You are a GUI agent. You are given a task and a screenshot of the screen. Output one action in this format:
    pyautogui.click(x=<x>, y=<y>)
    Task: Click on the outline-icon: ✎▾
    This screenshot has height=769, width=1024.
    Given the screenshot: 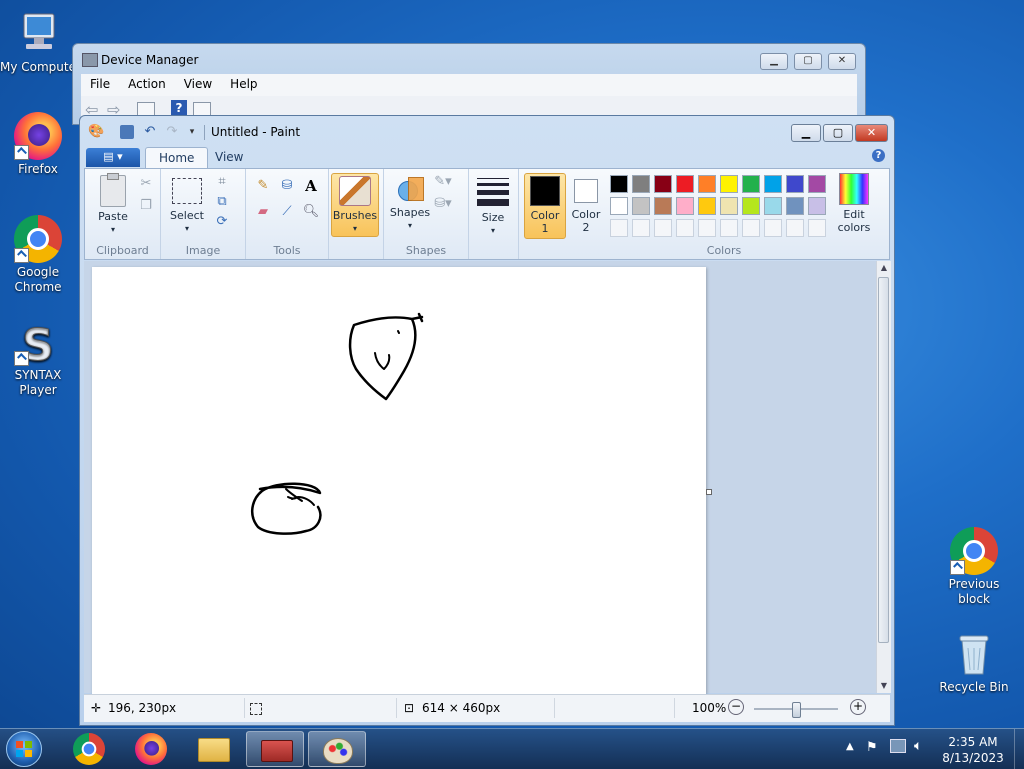 What is the action you would take?
    pyautogui.click(x=443, y=182)
    